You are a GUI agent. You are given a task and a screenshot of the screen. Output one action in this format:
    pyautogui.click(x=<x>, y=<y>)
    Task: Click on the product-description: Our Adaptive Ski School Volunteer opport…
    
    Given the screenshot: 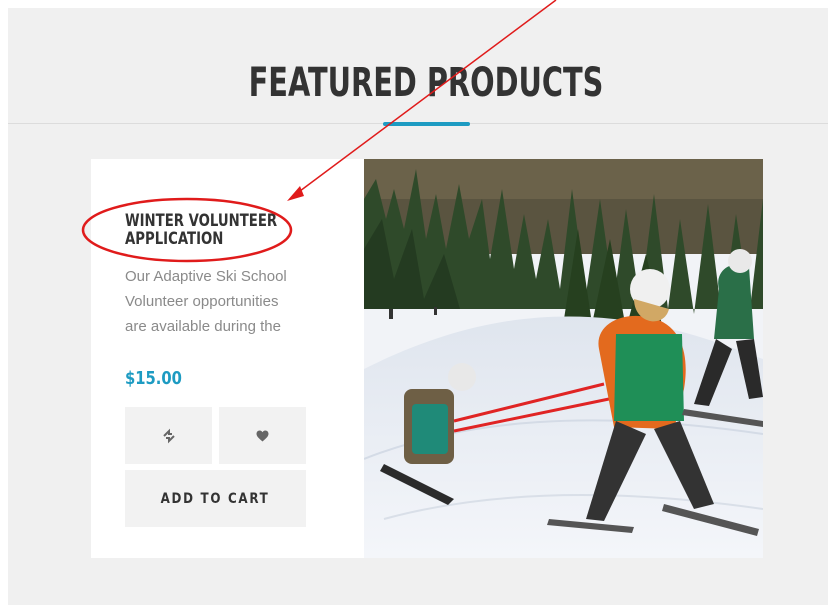 What is the action you would take?
    pyautogui.click(x=225, y=301)
    